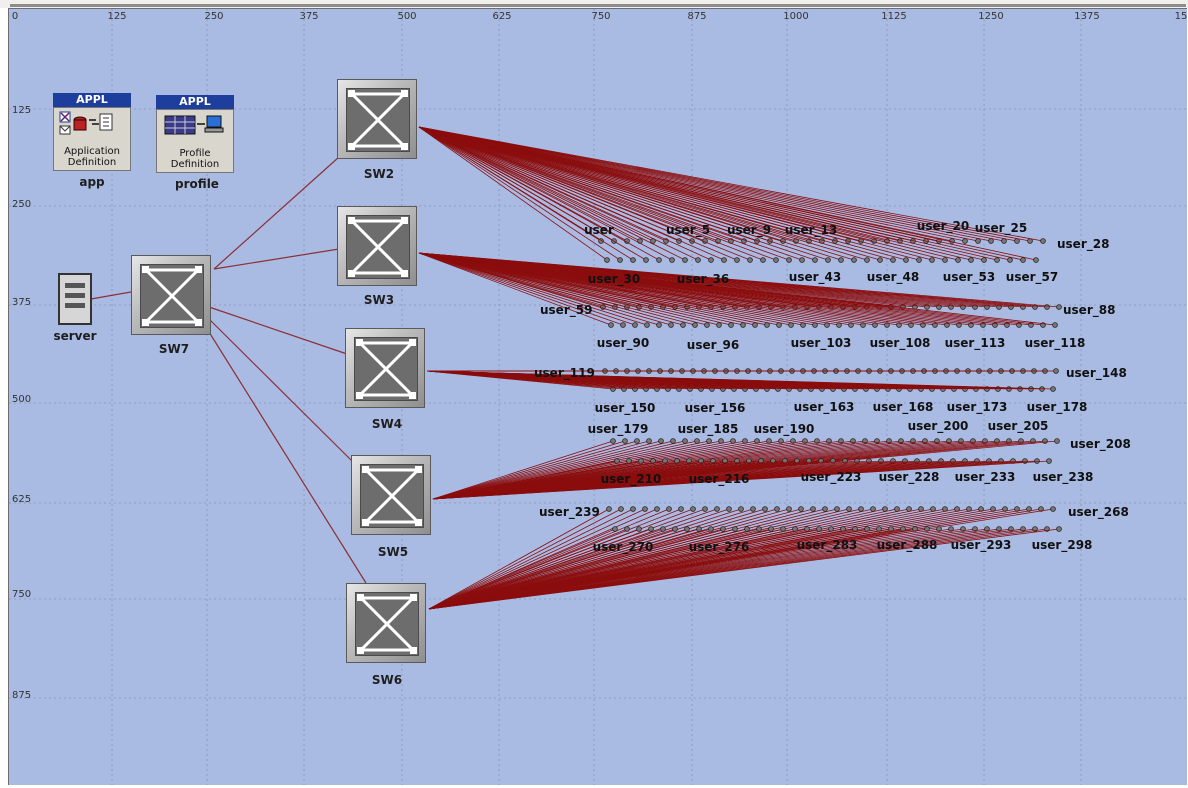 This screenshot has height=788, width=1188. What do you see at coordinates (623, 343) in the screenshot?
I see `user-label: user_90` at bounding box center [623, 343].